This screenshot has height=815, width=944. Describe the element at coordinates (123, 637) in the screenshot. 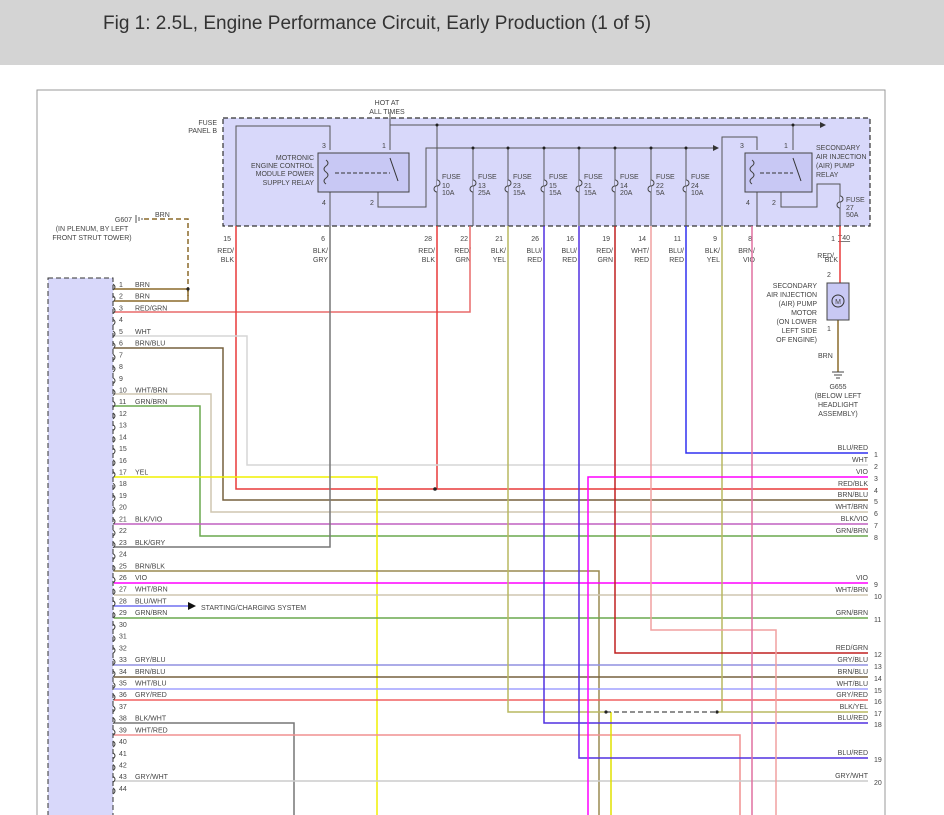

I see `pin-number: 31` at that location.